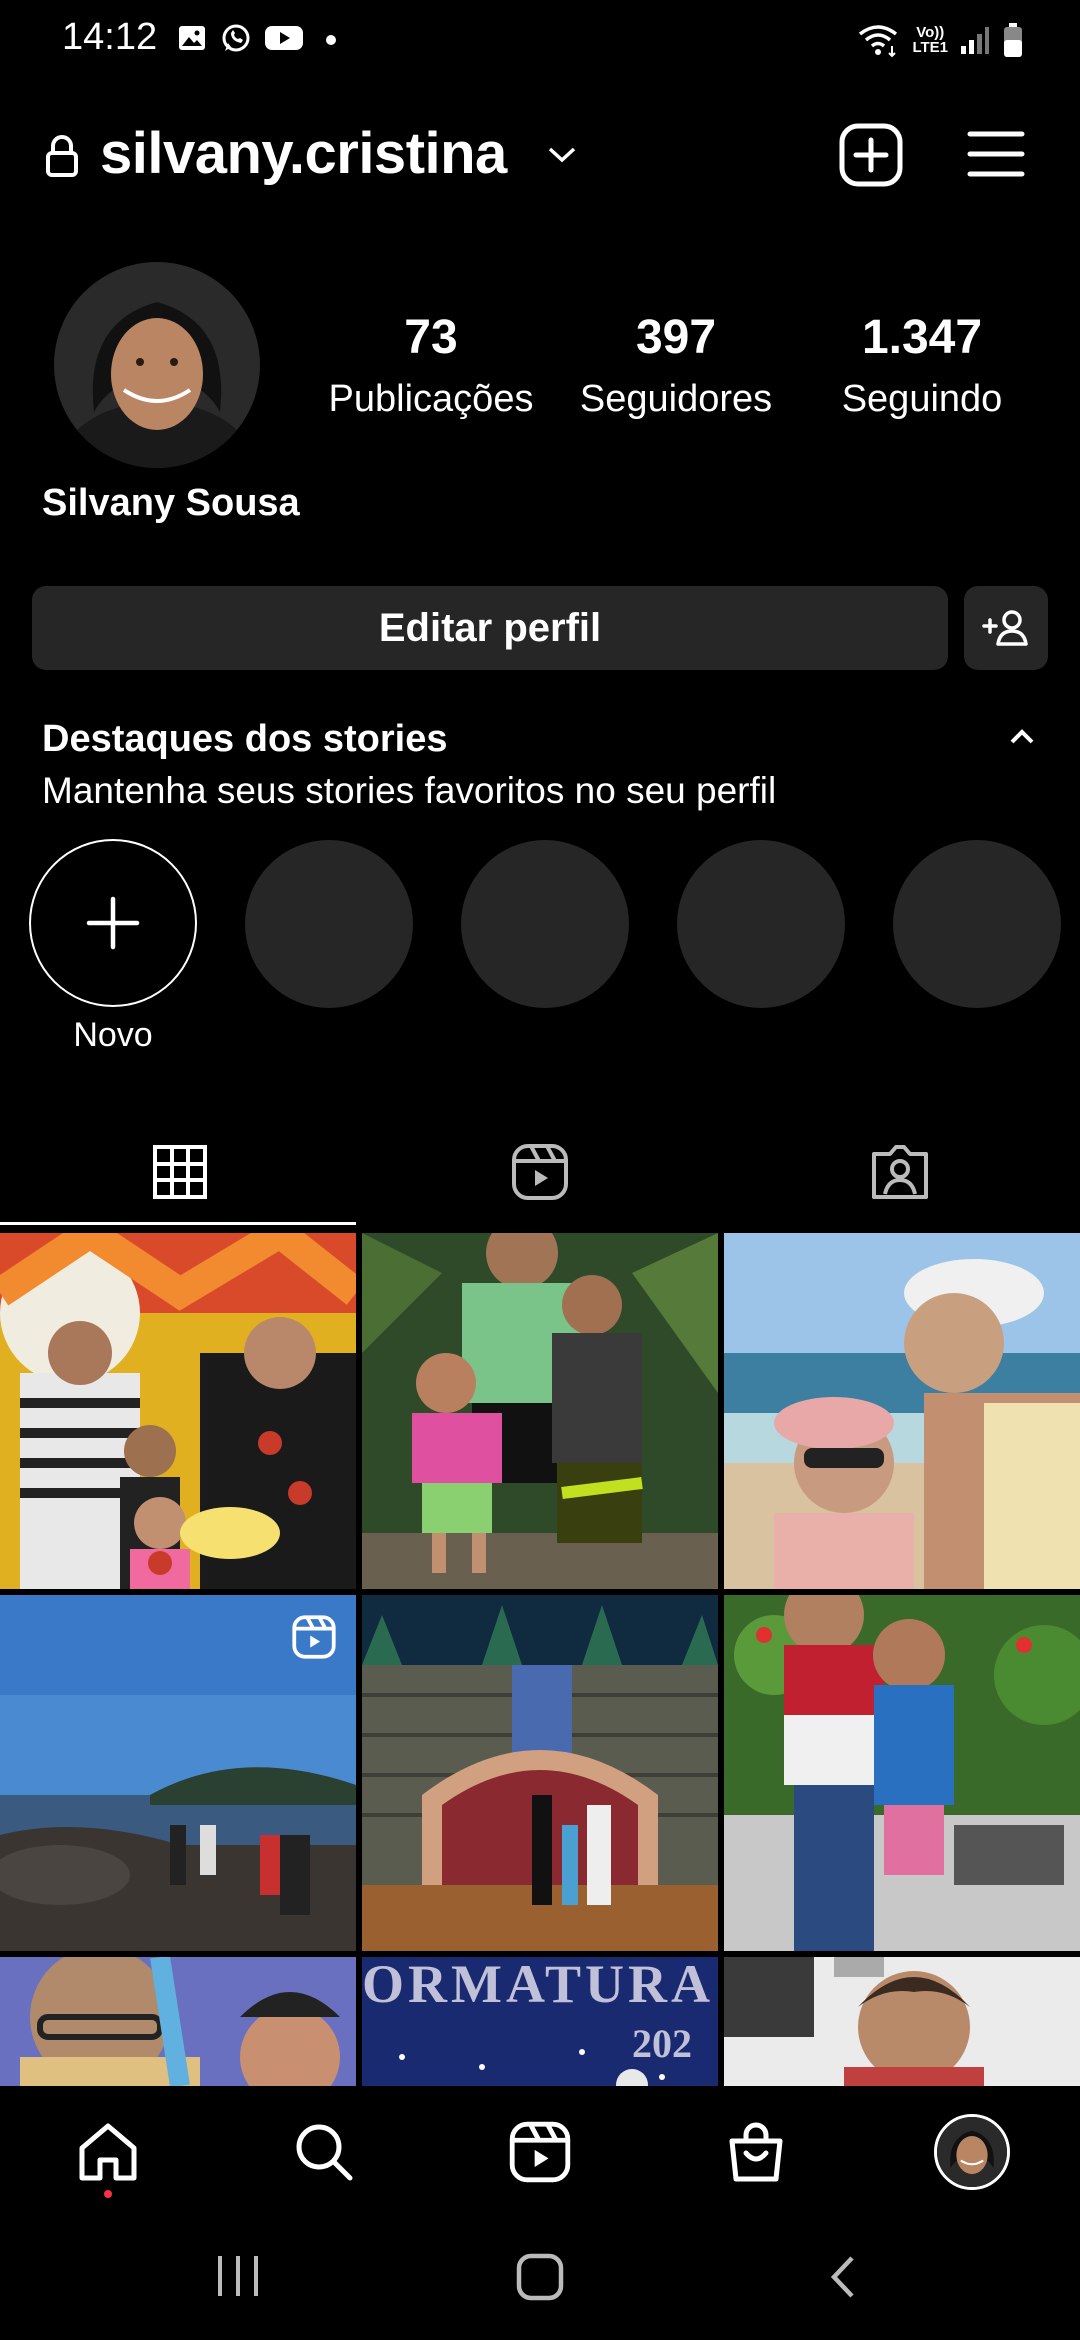 The image size is (1080, 2340). I want to click on bottom-nav, so click(540, 2153).